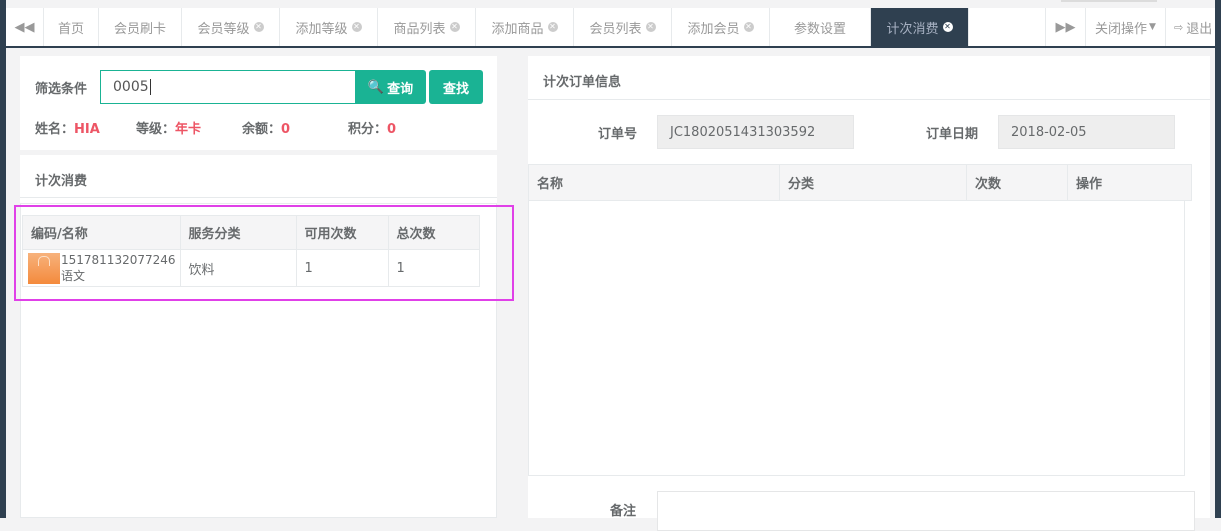 Image resolution: width=1221 pixels, height=531 pixels. I want to click on col-name: 名称, so click(654, 182).